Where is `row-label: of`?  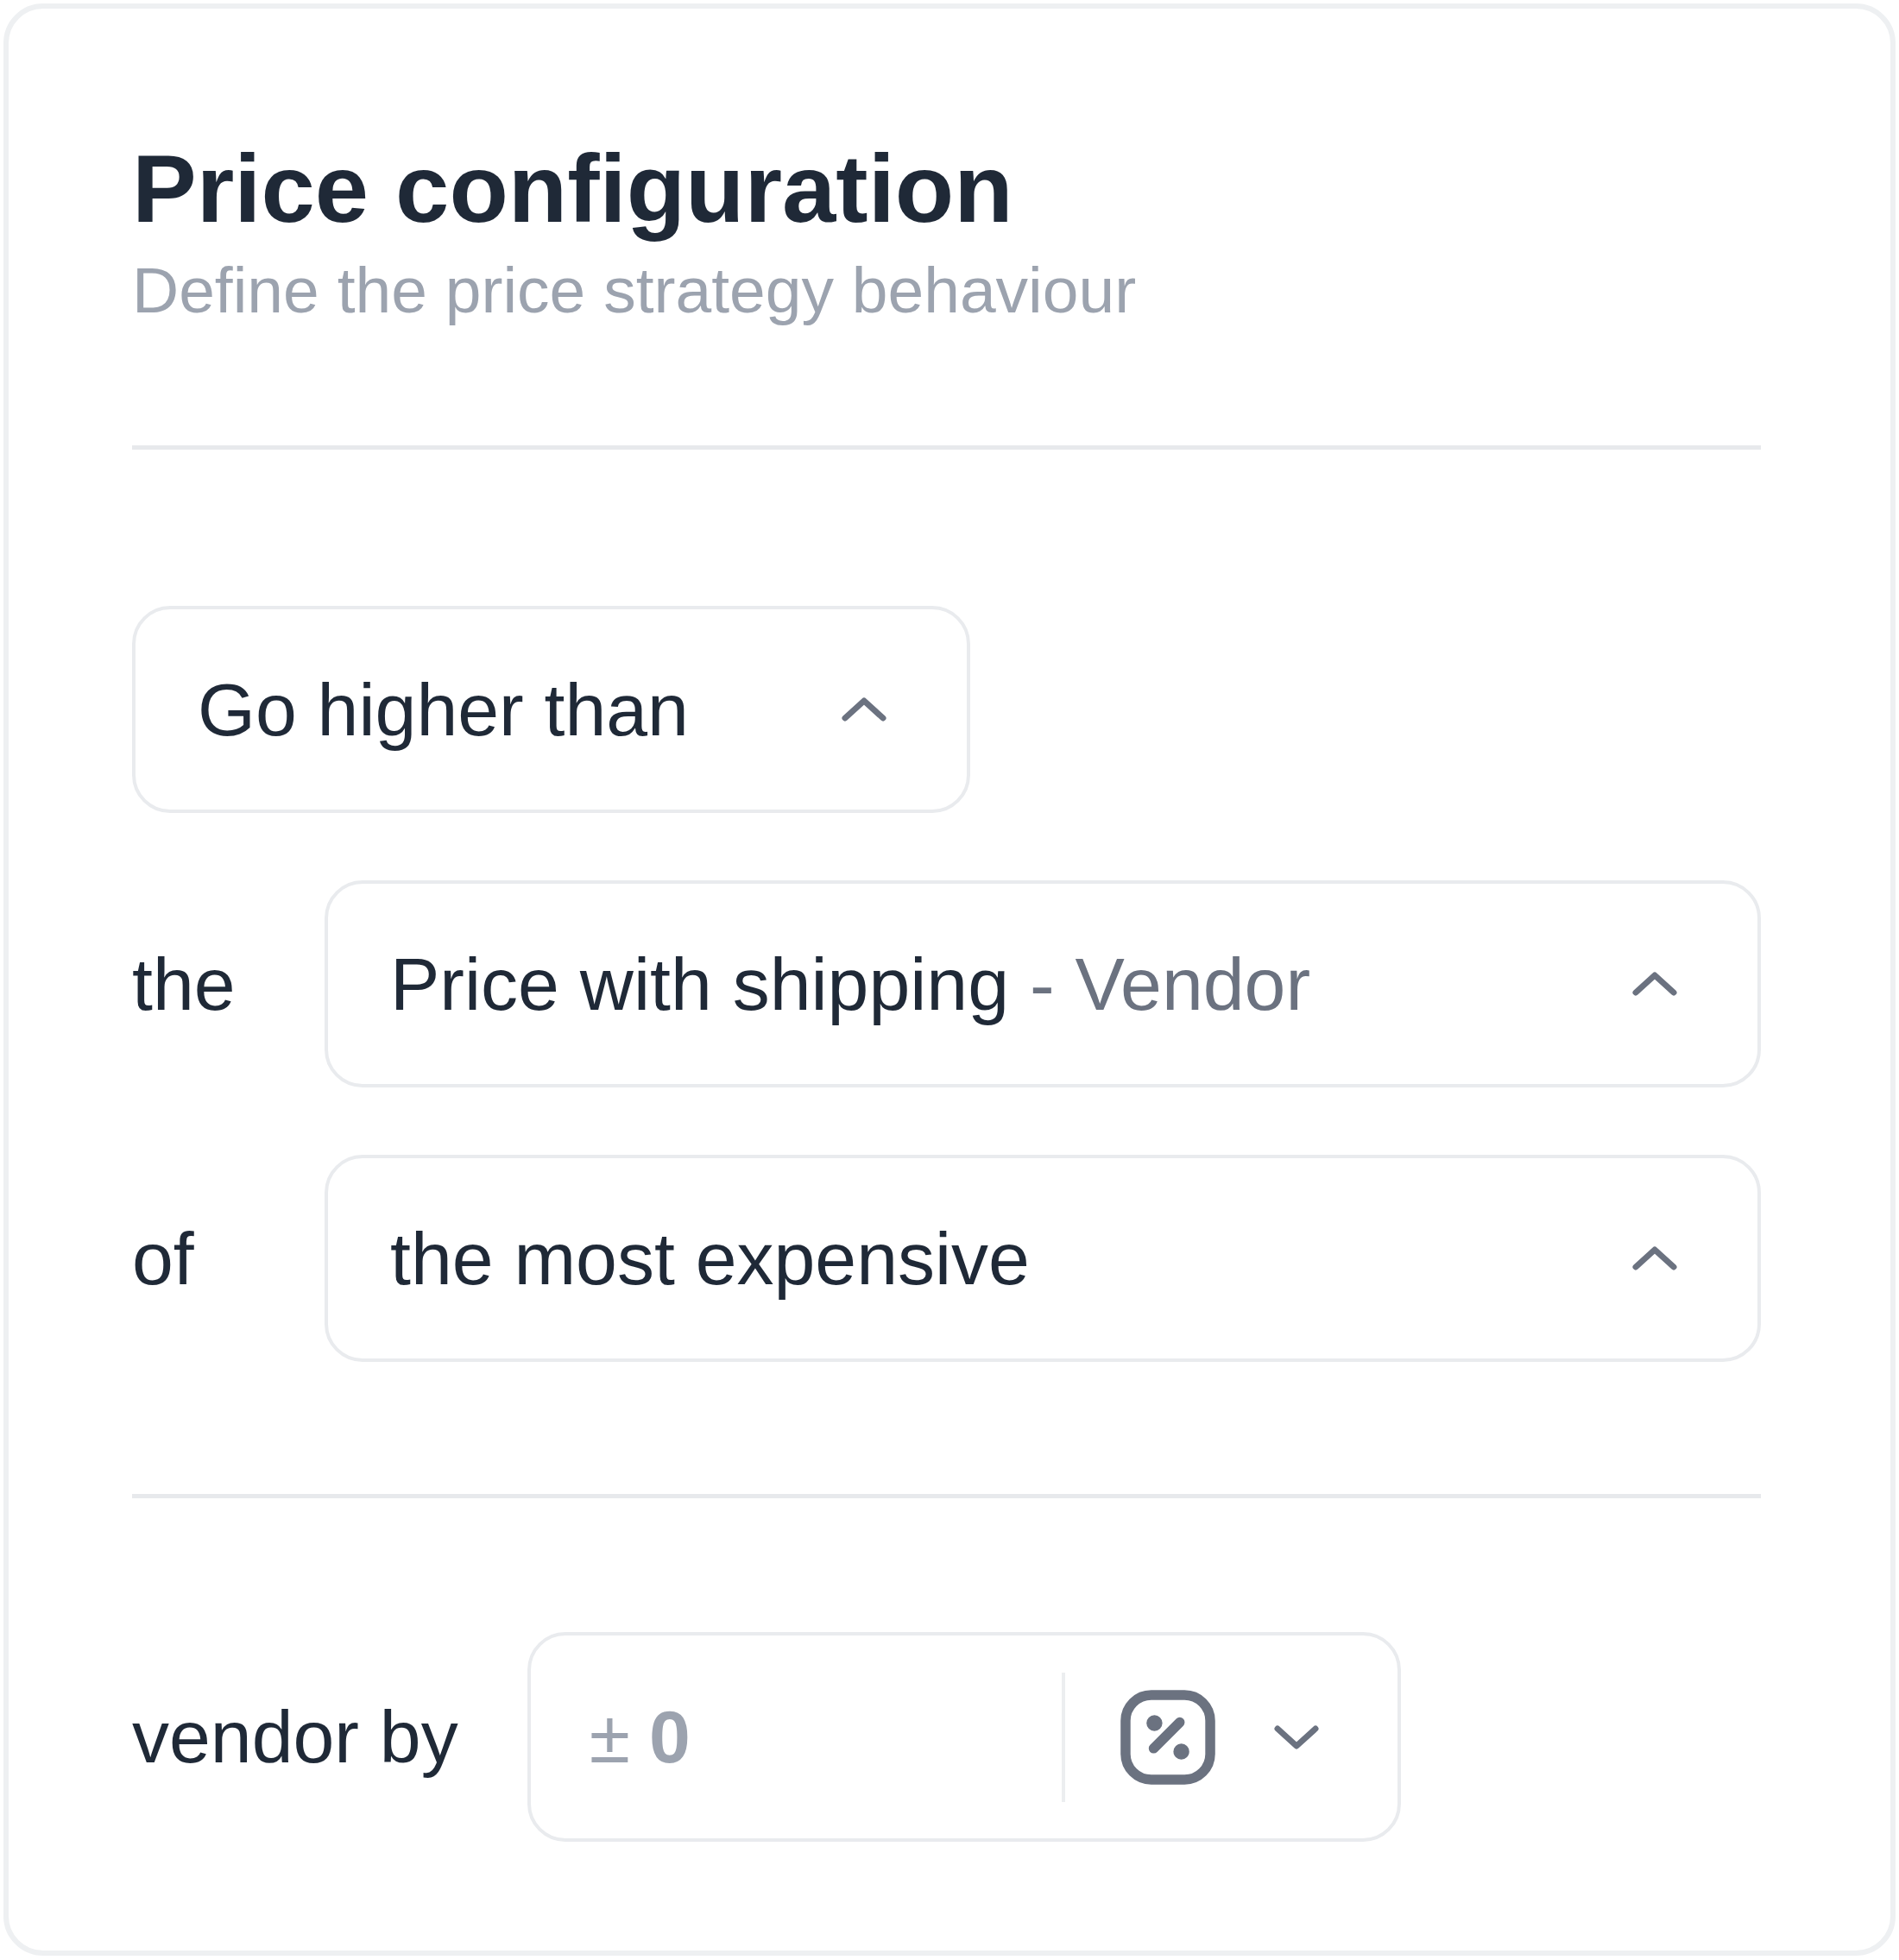 row-label: of is located at coordinates (163, 1258).